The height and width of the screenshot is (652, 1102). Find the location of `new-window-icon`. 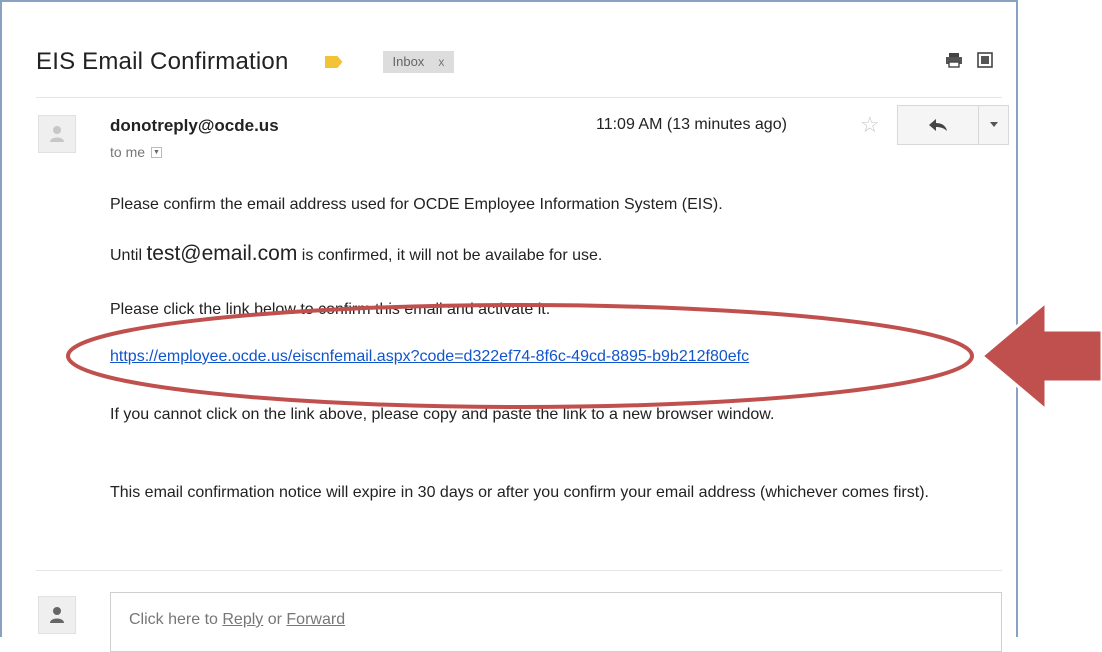

new-window-icon is located at coordinates (985, 62).